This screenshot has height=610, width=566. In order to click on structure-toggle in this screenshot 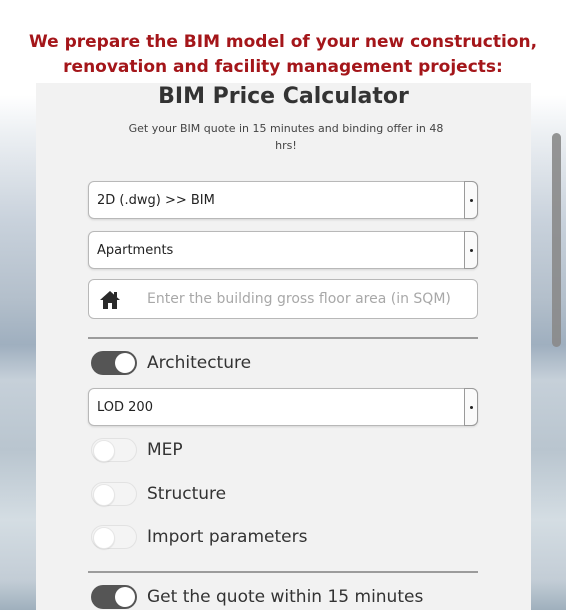, I will do `click(114, 494)`.